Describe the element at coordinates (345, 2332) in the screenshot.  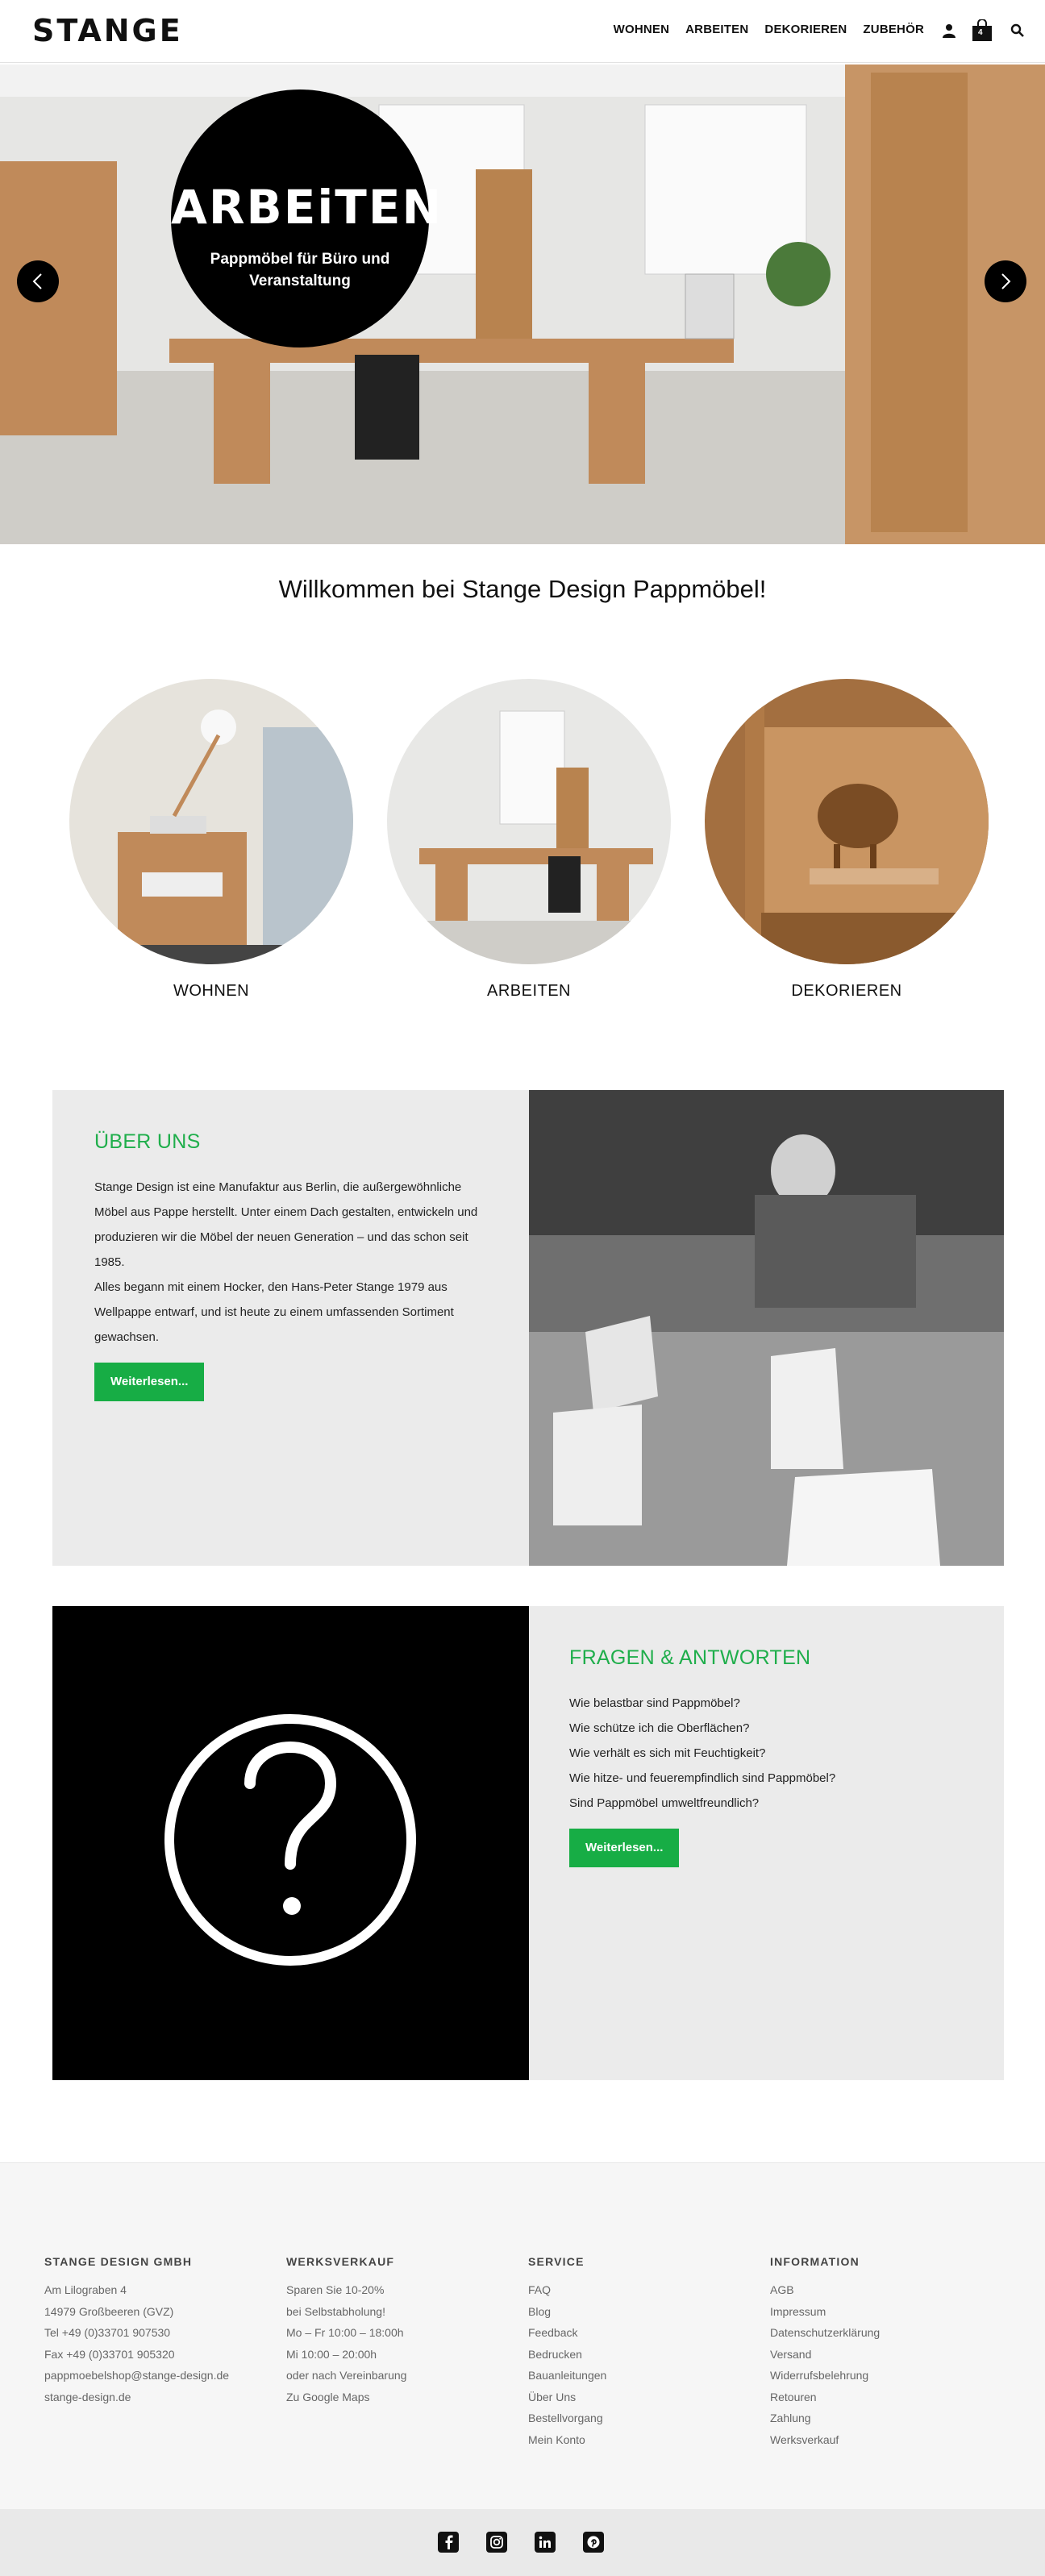
I see `footer-hours: Mo – Fr 10:00 – 18:00h` at that location.